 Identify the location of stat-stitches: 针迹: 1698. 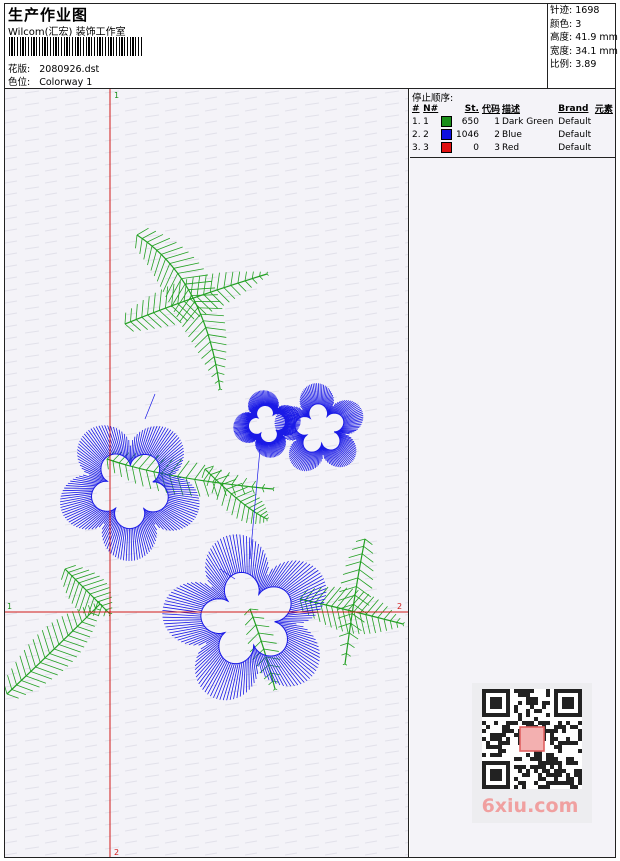
(575, 10).